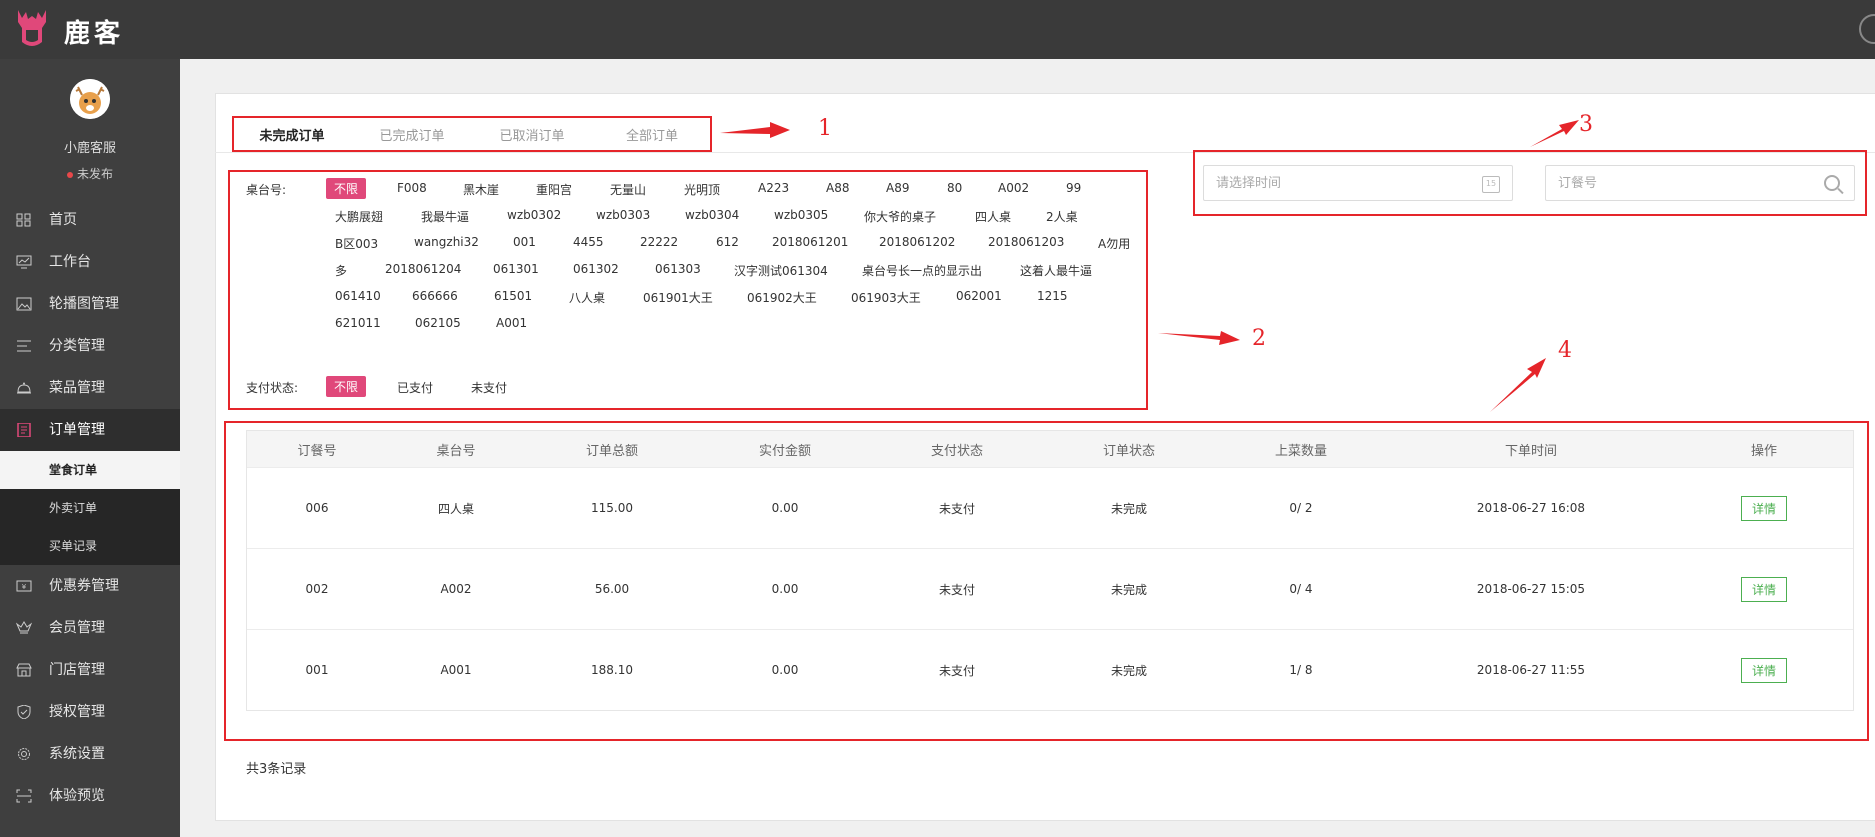 This screenshot has height=837, width=1875. Describe the element at coordinates (1259, 338) in the screenshot. I see `annotation-label-2: 2` at that location.